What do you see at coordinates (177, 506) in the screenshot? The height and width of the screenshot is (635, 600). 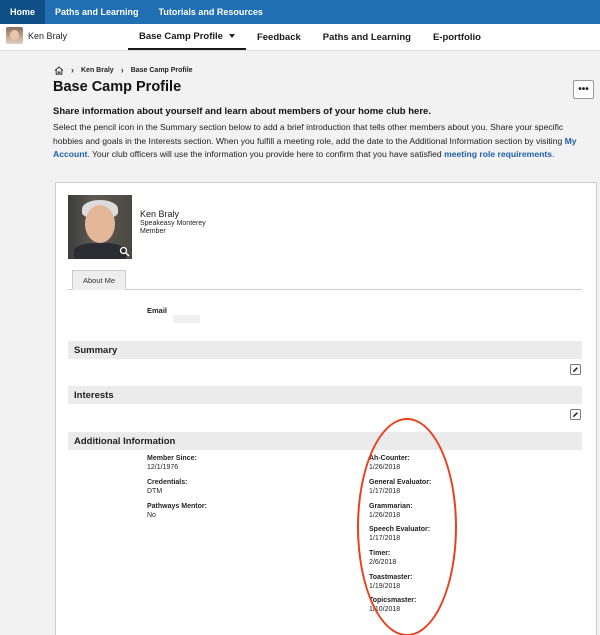 I see `field-label: Pathways Mentor:` at bounding box center [177, 506].